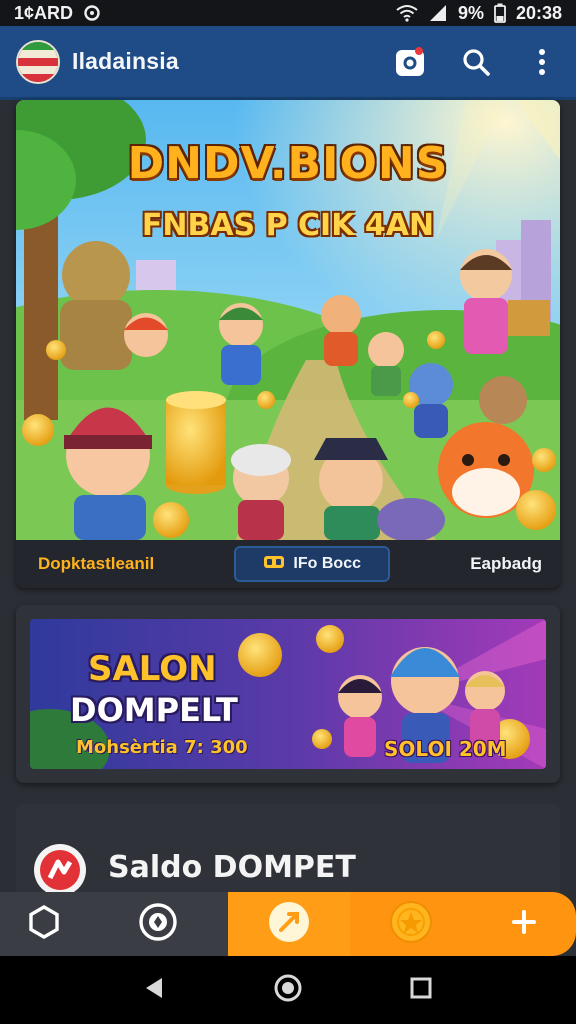  I want to click on sync-icon, so click(92, 13).